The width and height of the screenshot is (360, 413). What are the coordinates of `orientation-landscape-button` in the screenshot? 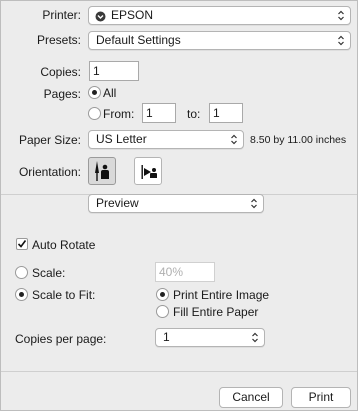 It's located at (148, 171).